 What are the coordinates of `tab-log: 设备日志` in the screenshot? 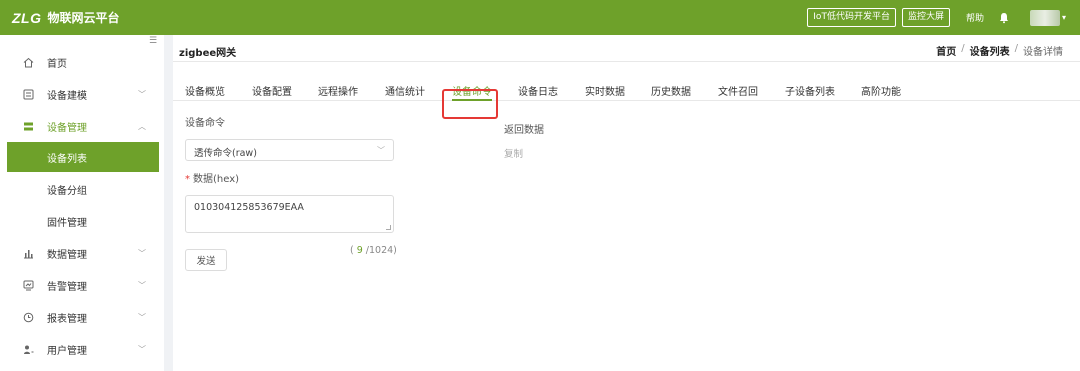 It's located at (538, 90).